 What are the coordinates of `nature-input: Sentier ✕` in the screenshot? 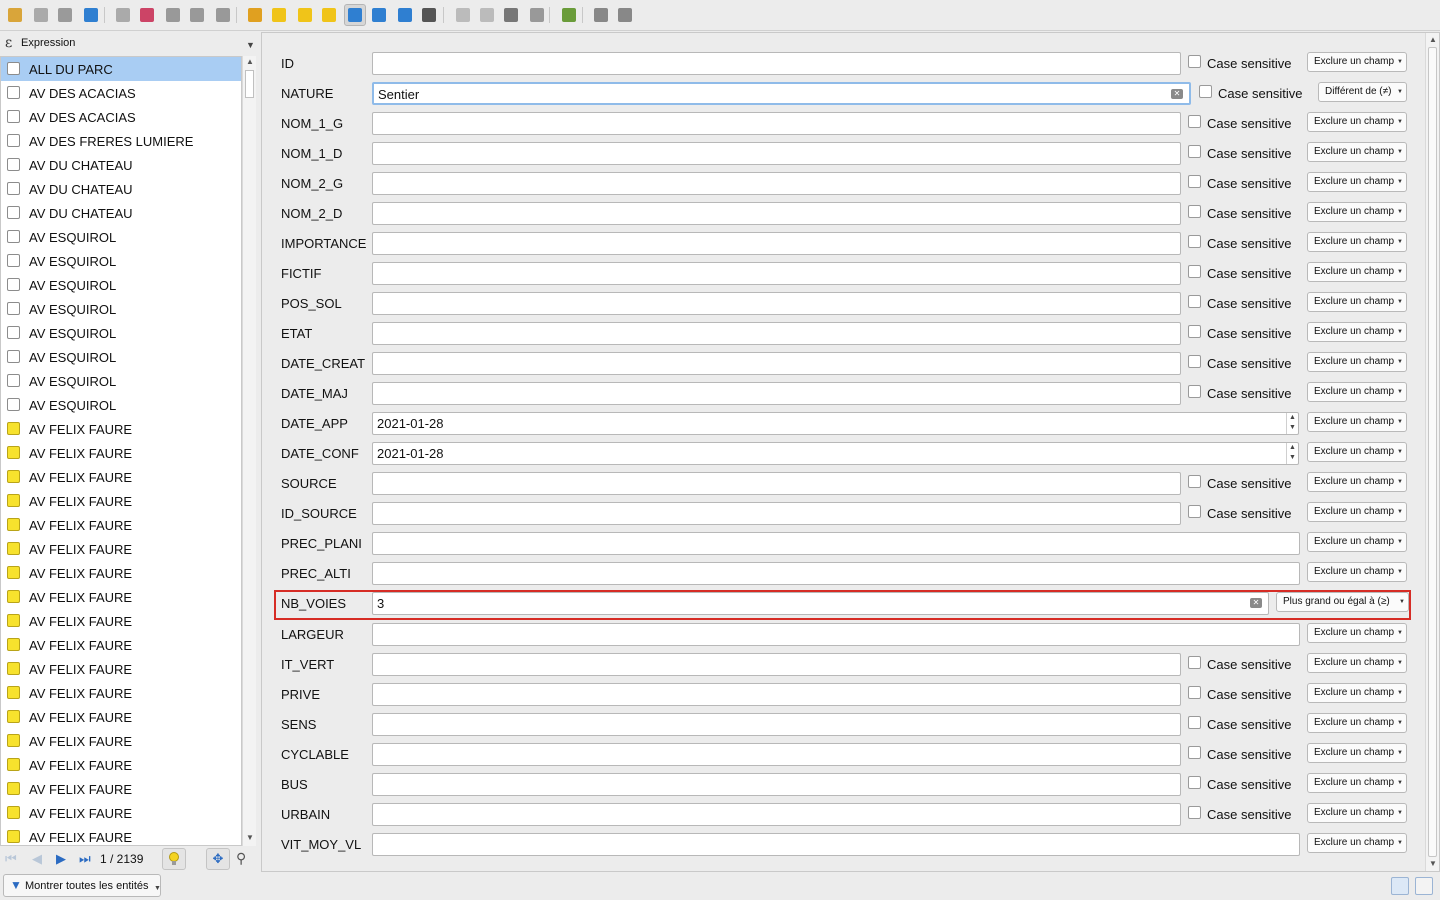 It's located at (781, 93).